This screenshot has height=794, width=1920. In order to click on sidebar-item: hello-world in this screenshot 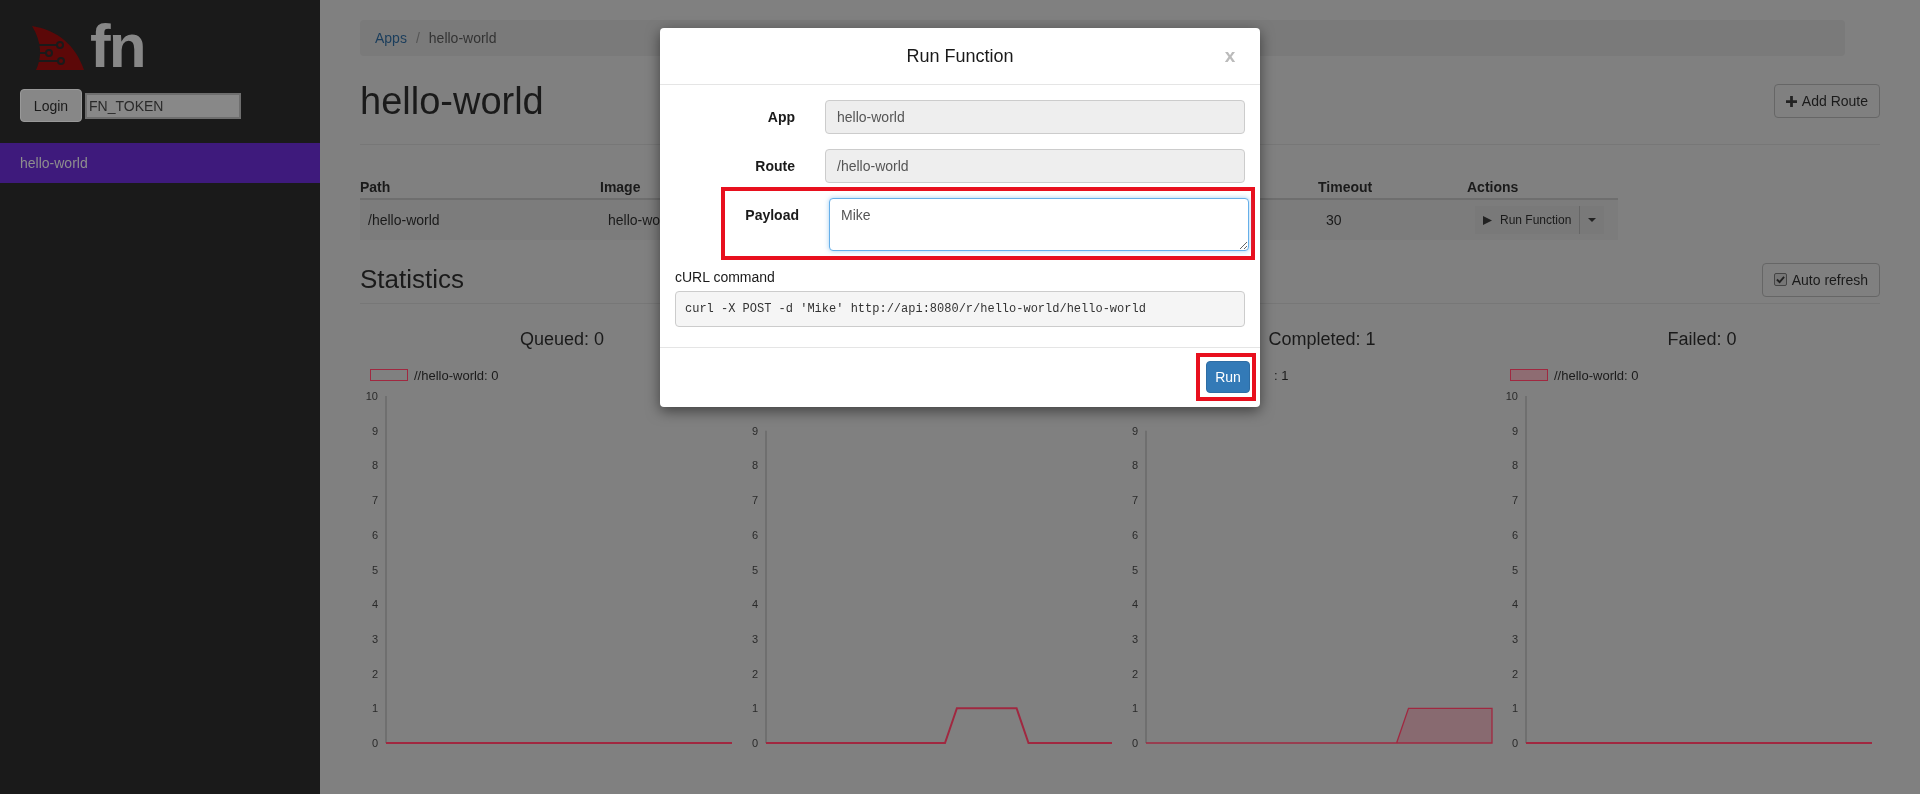, I will do `click(160, 163)`.